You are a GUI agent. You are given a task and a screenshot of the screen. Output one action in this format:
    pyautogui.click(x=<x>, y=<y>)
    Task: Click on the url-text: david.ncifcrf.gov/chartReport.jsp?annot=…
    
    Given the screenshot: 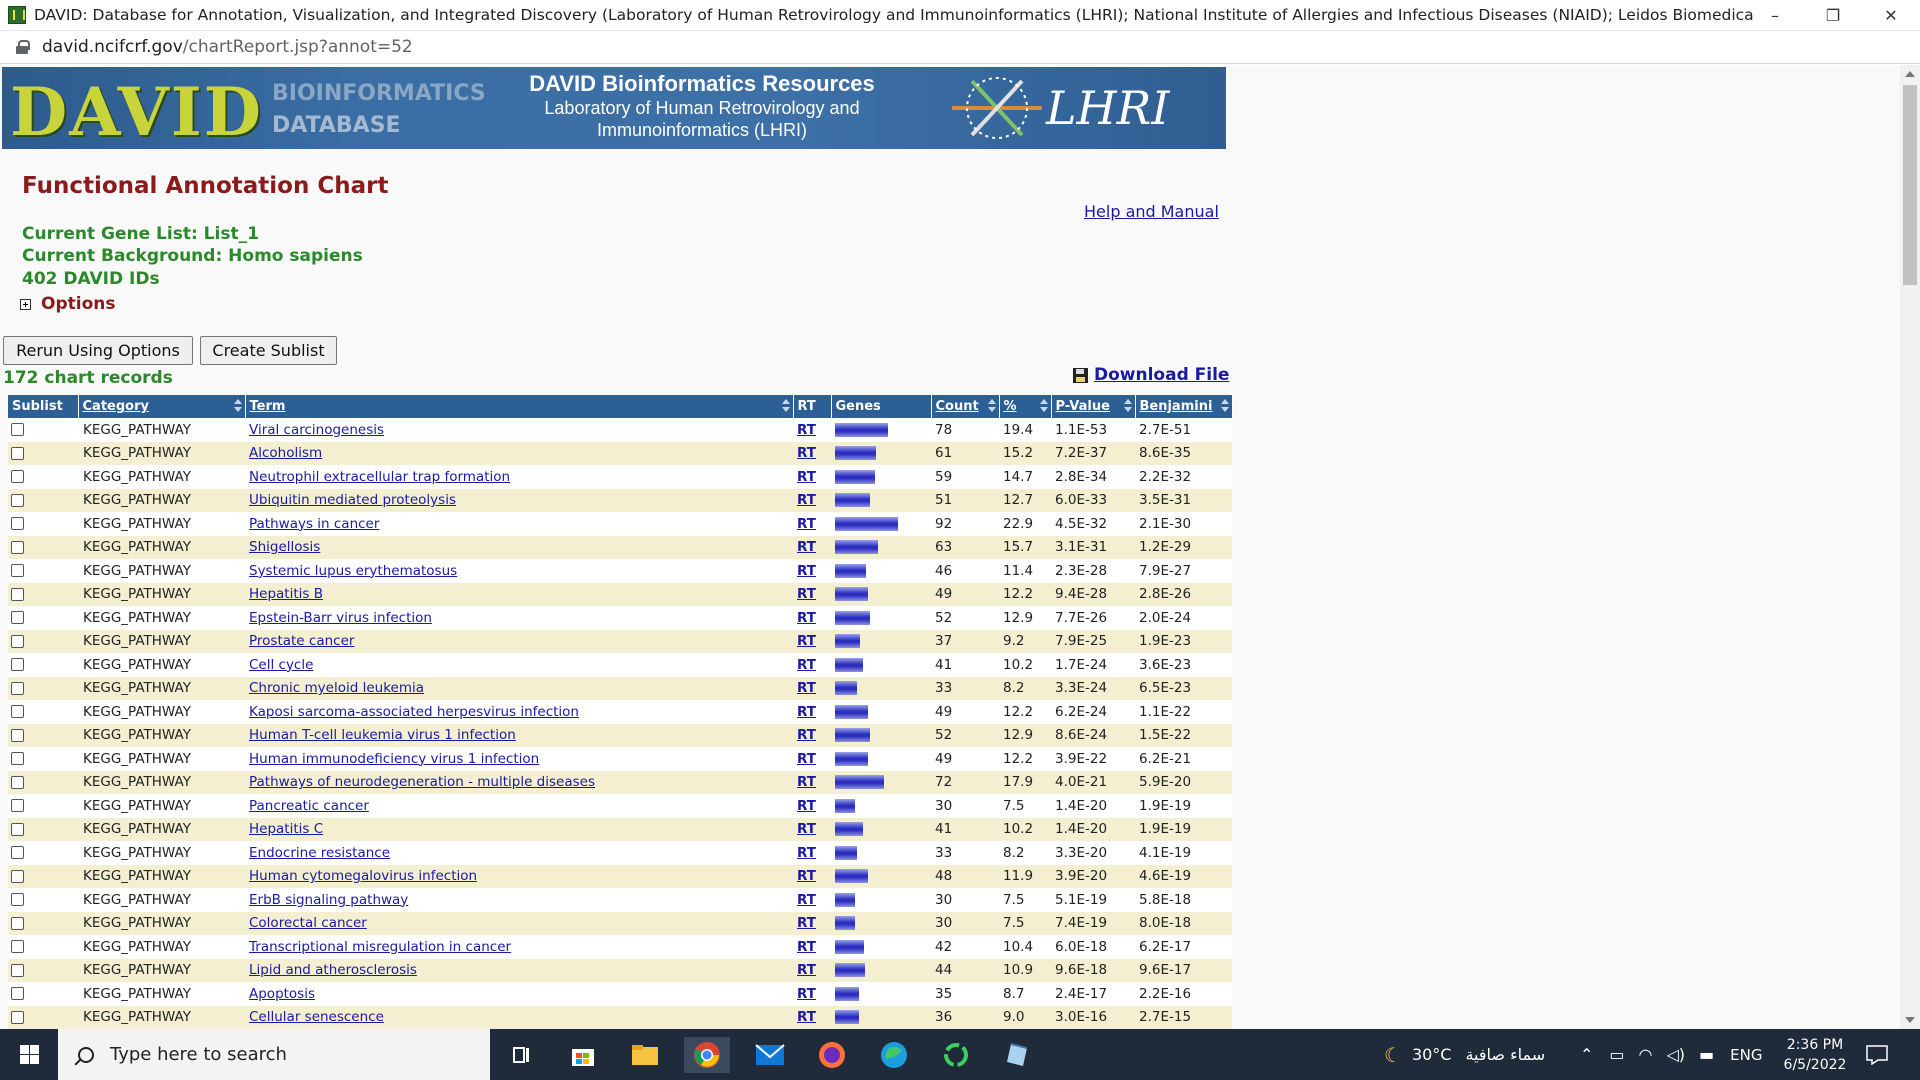 What is the action you would take?
    pyautogui.click(x=227, y=47)
    